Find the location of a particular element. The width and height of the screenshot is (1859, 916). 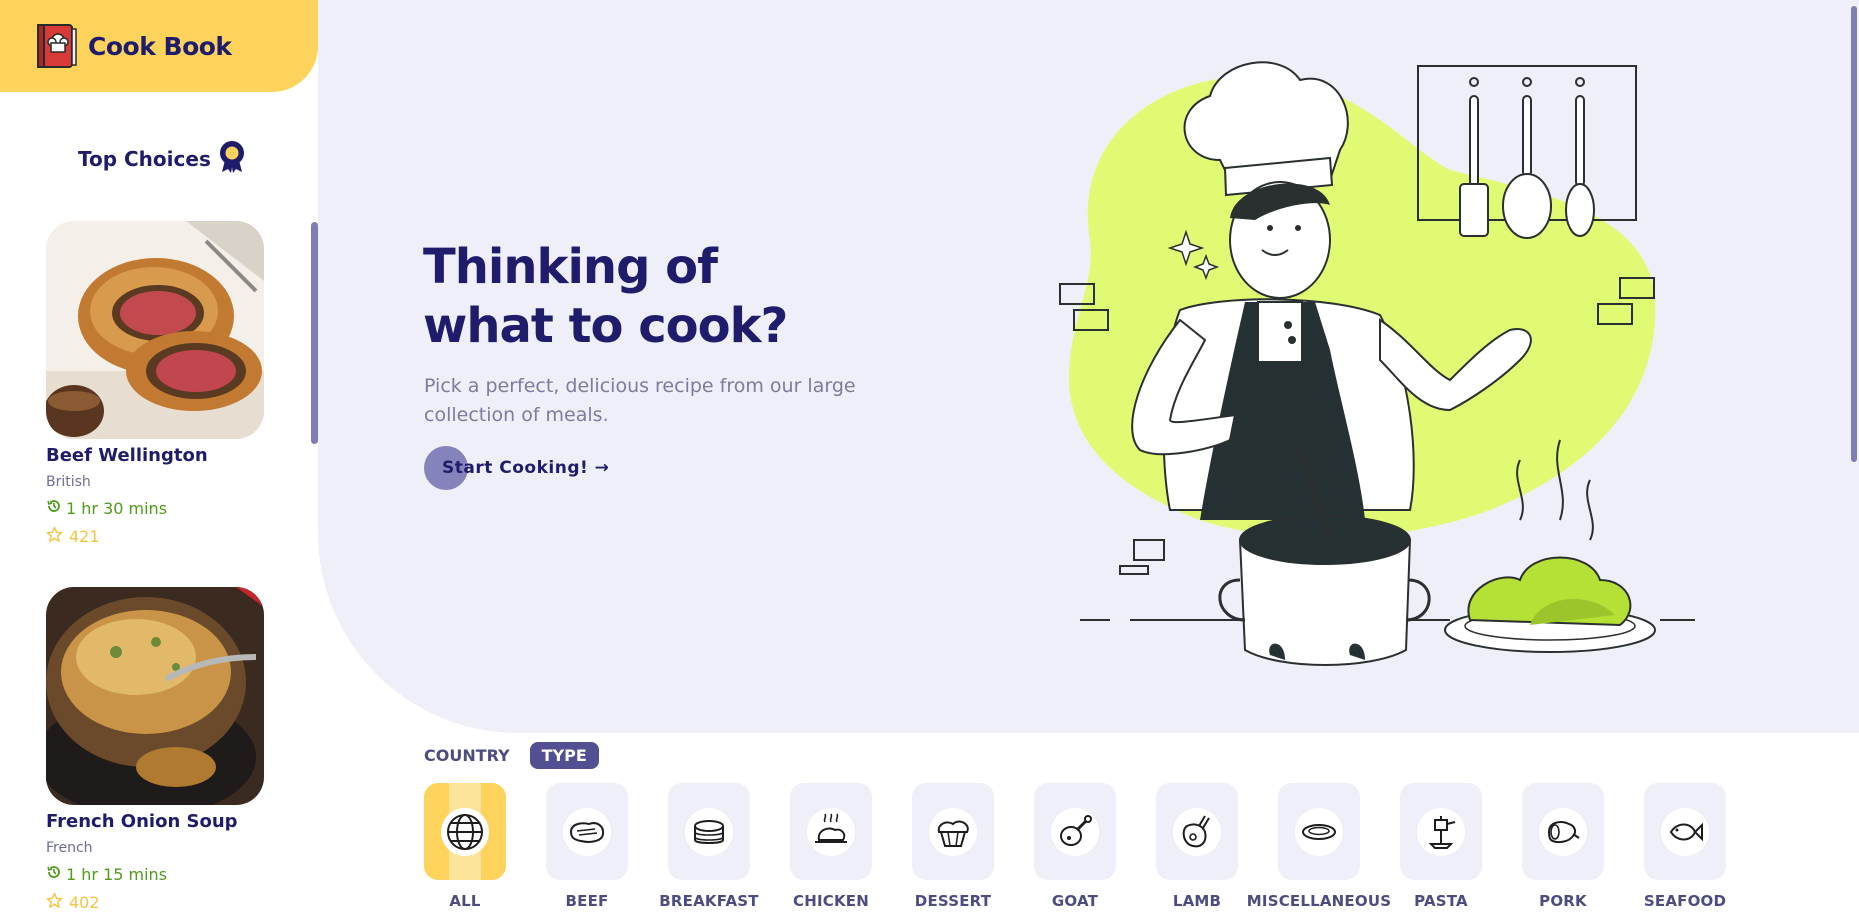

hero-title-line2: what to cook? is located at coordinates (605, 326).